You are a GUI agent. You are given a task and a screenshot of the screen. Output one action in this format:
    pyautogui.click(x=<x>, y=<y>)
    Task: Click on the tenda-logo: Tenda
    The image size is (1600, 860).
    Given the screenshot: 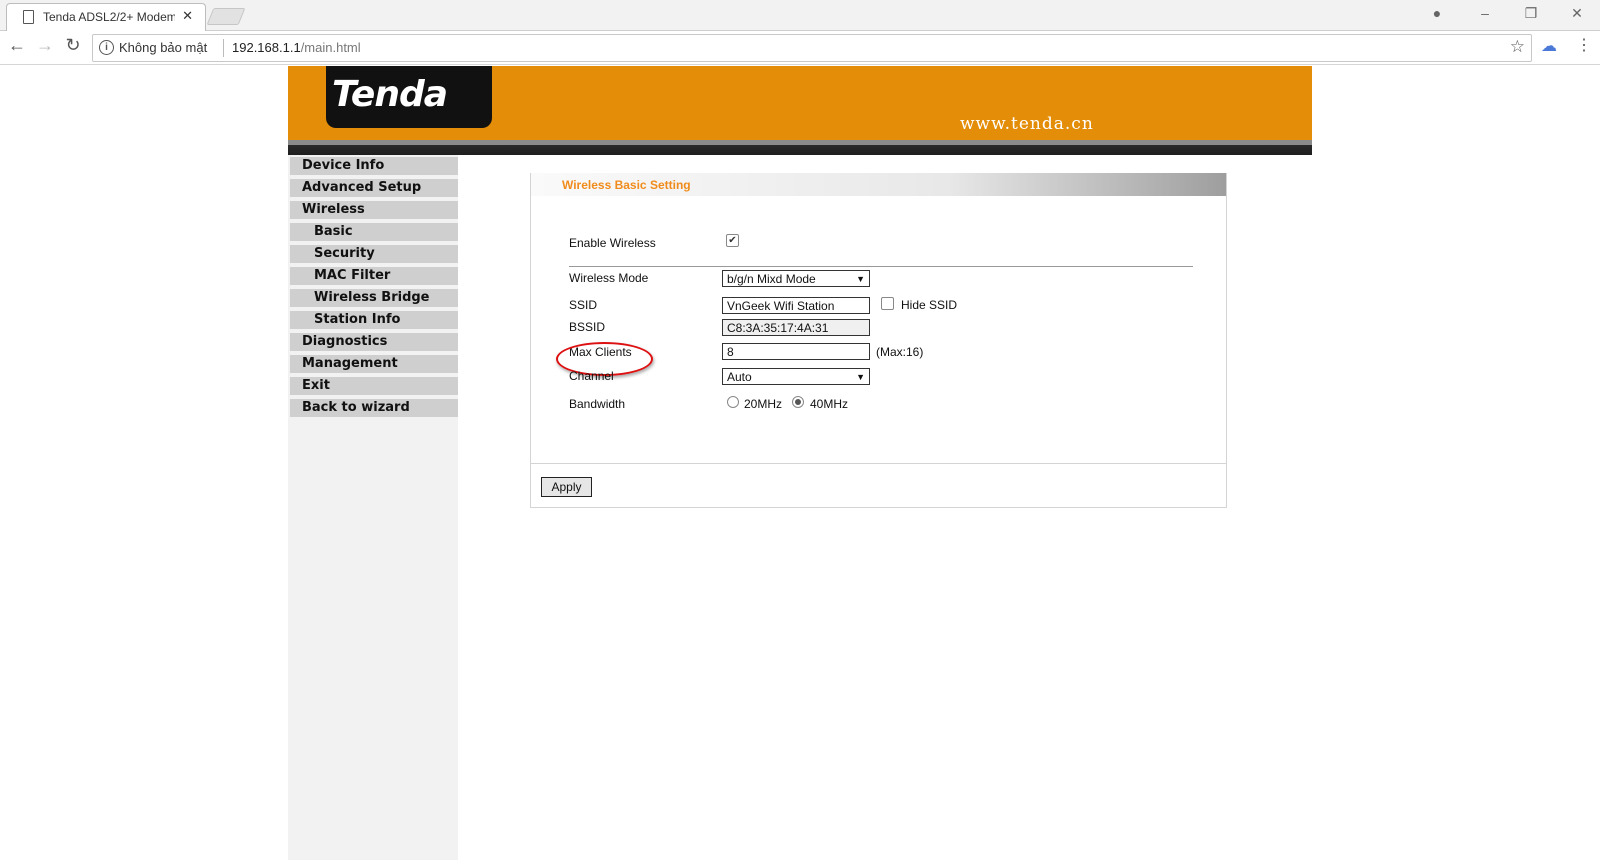 What is the action you would take?
    pyautogui.click(x=409, y=97)
    